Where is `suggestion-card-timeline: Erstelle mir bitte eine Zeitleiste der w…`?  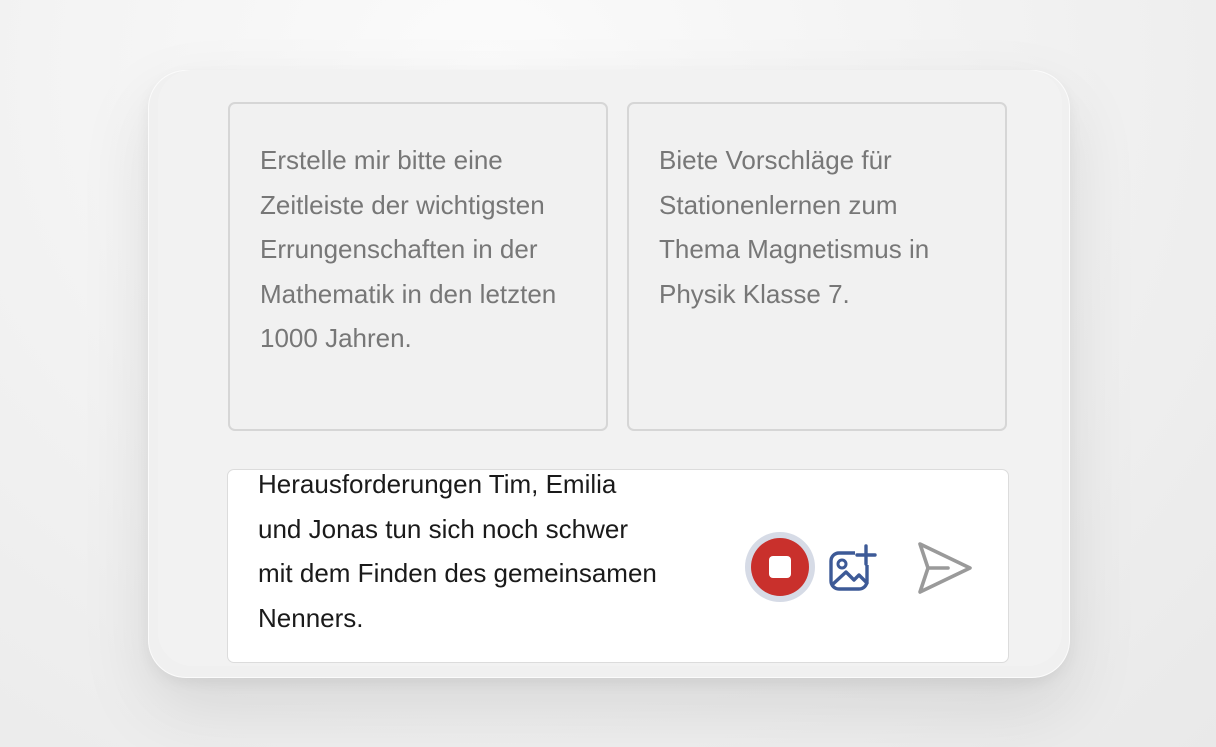
suggestion-card-timeline: Erstelle mir bitte eine Zeitleiste der w… is located at coordinates (418, 266).